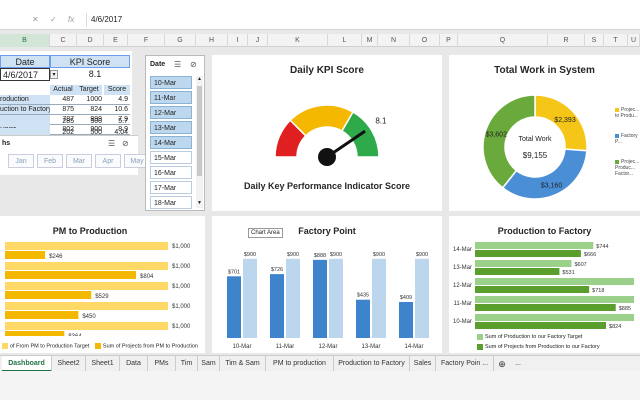  I want to click on sheet-tab-sheet2: Sheet2, so click(69, 364).